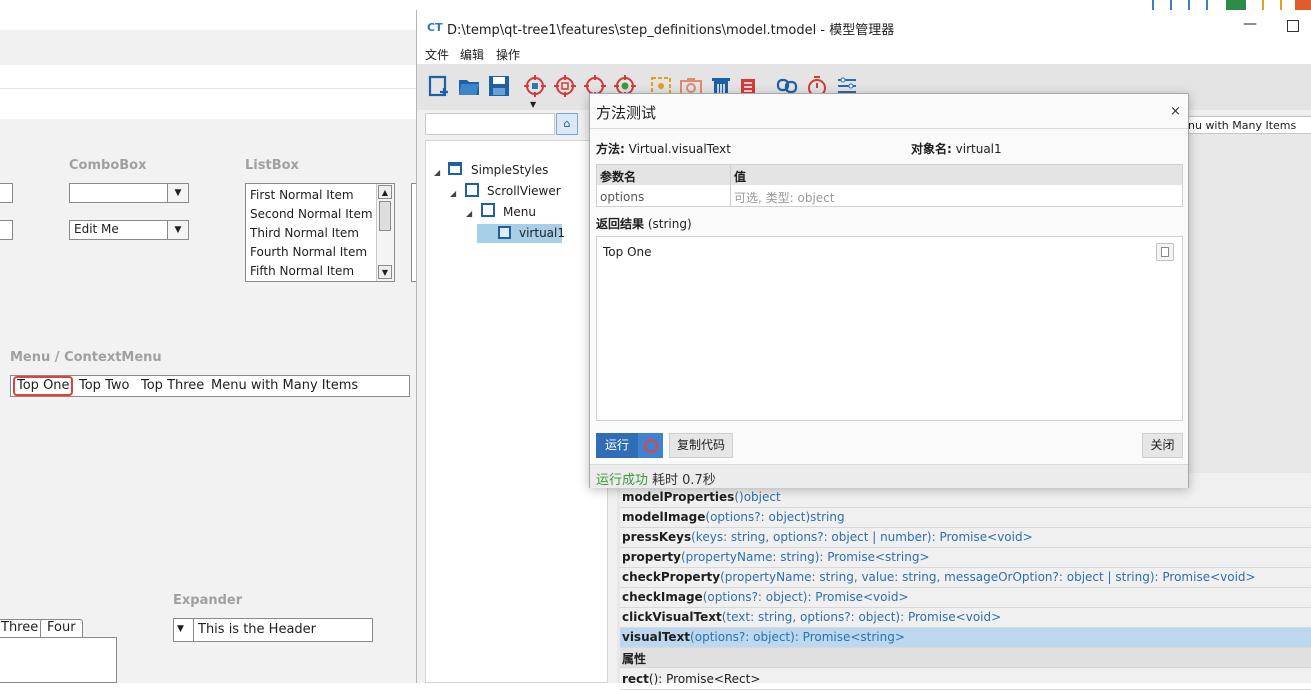 The image size is (1311, 690). I want to click on method-name: checkImage, so click(662, 597).